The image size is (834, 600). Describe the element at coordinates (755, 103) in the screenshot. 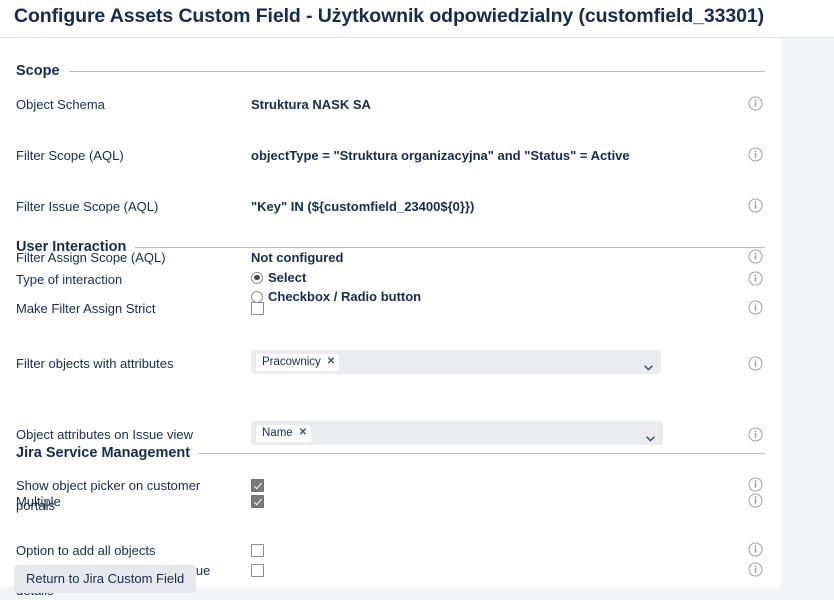

I see `info-icon-object-schema` at that location.